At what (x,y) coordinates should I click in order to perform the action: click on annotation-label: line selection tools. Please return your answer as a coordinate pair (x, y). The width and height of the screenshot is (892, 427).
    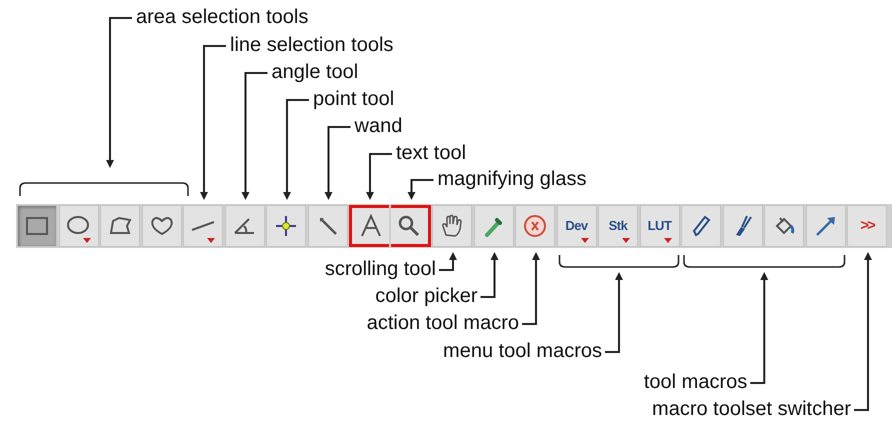
    Looking at the image, I should click on (312, 45).